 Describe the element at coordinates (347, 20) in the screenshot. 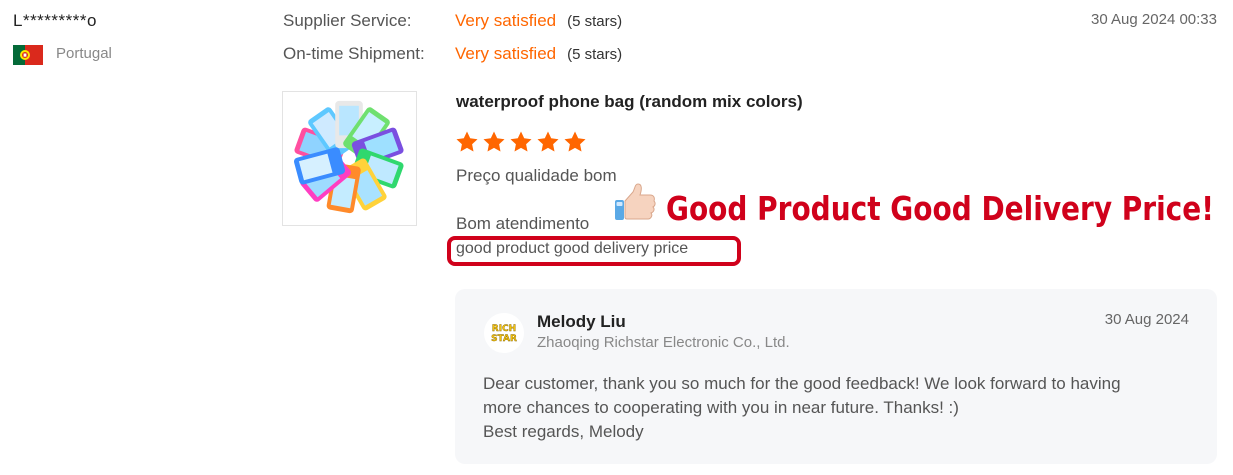

I see `rating-label: Supplier Service:` at that location.